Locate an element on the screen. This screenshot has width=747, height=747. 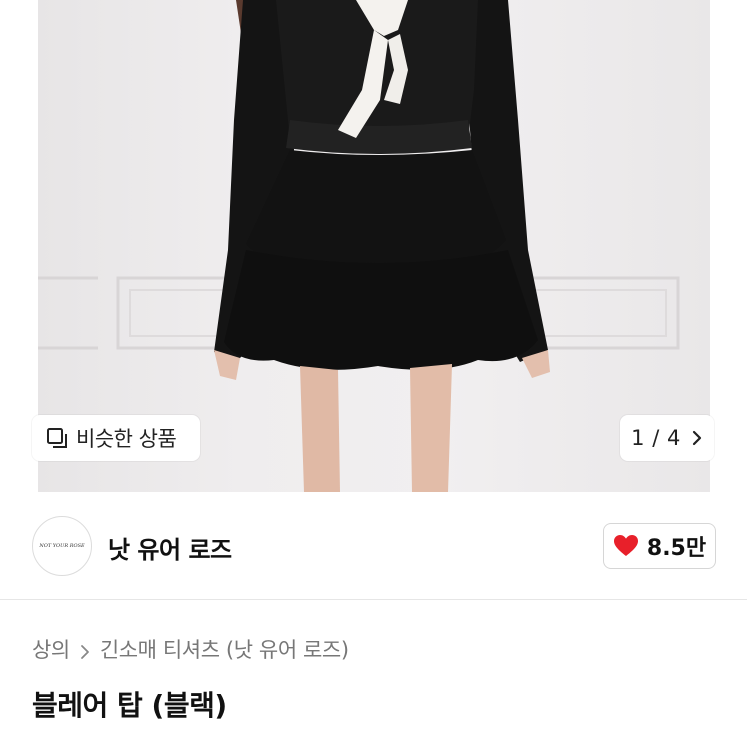
shop-avatar: NOT YOUR ROSE is located at coordinates (62, 546).